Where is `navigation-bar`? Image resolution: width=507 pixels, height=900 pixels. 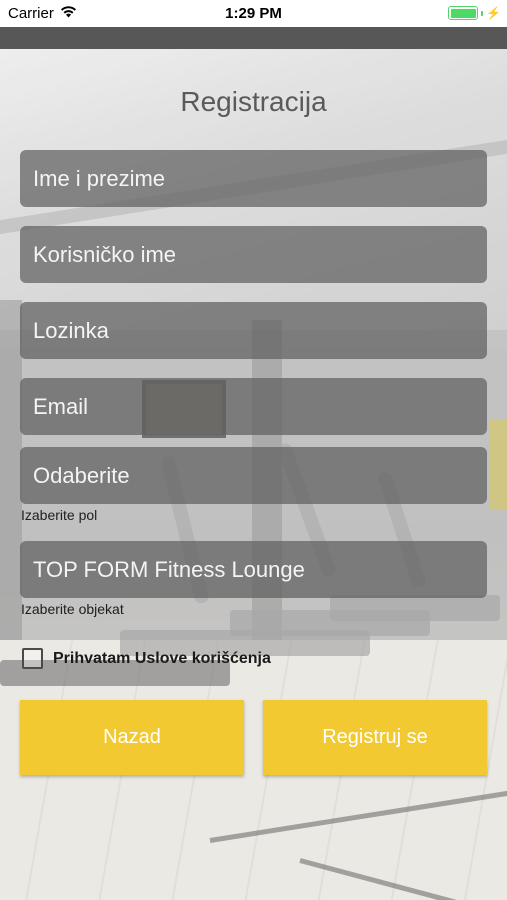
navigation-bar is located at coordinates (253, 38).